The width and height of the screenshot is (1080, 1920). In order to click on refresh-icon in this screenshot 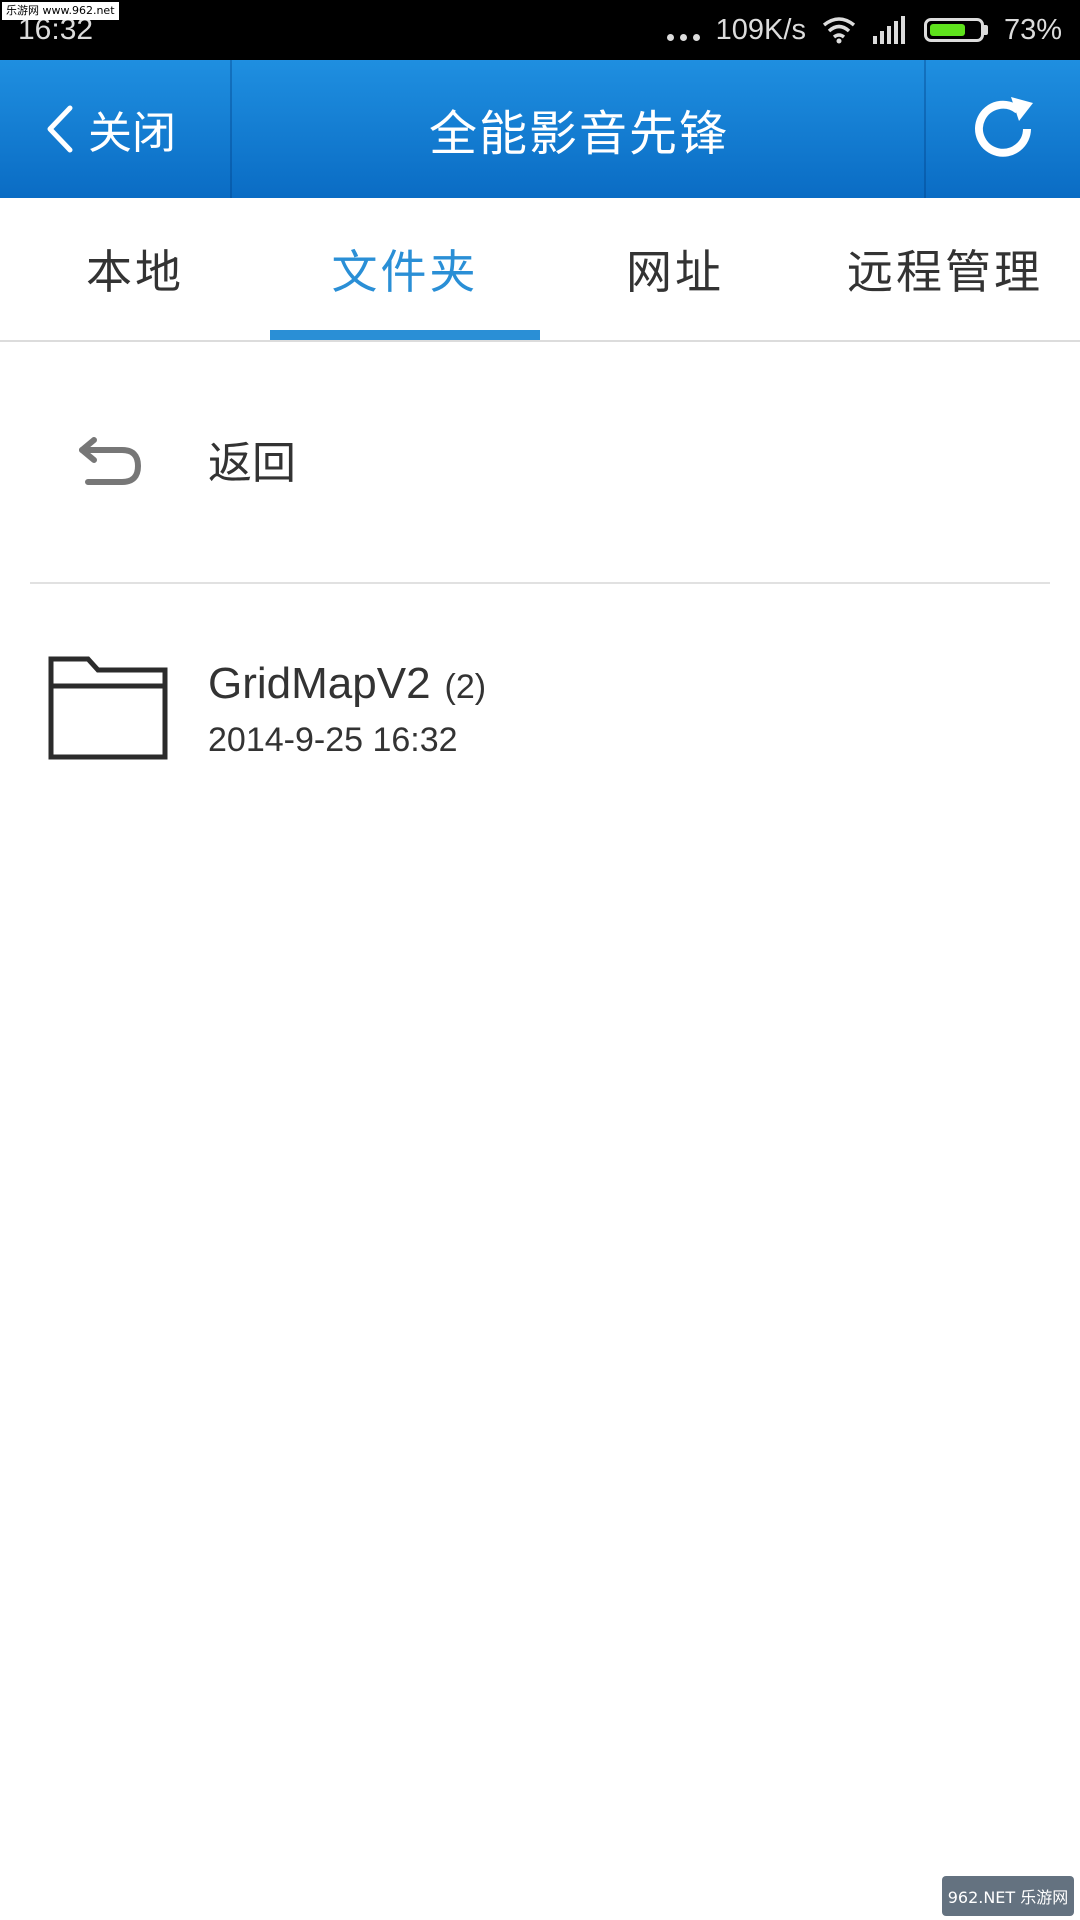, I will do `click(1004, 127)`.